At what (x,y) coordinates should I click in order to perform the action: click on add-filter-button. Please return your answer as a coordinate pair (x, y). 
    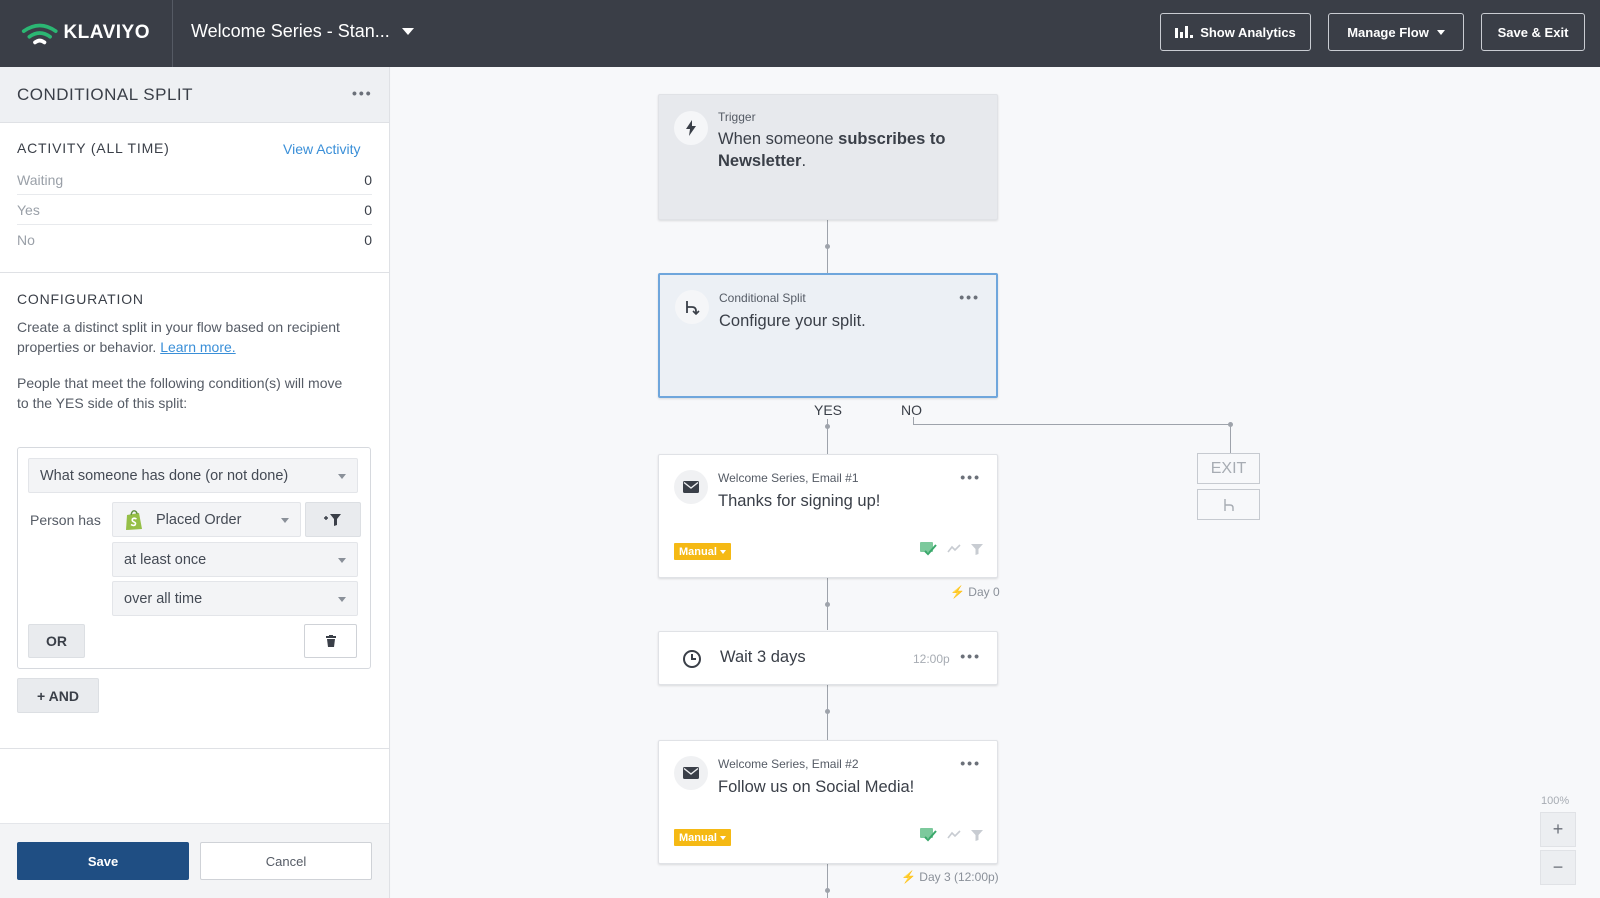
    Looking at the image, I should click on (333, 519).